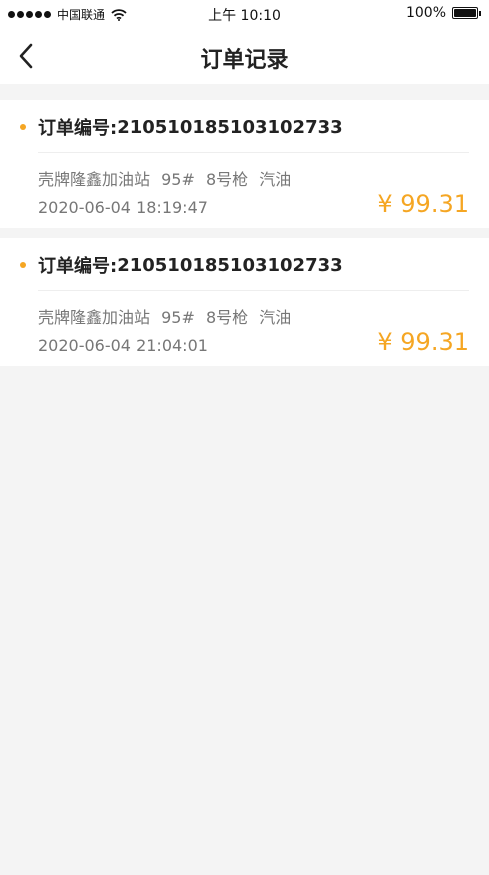  I want to click on navigation-bar: 订单记录, so click(244, 56).